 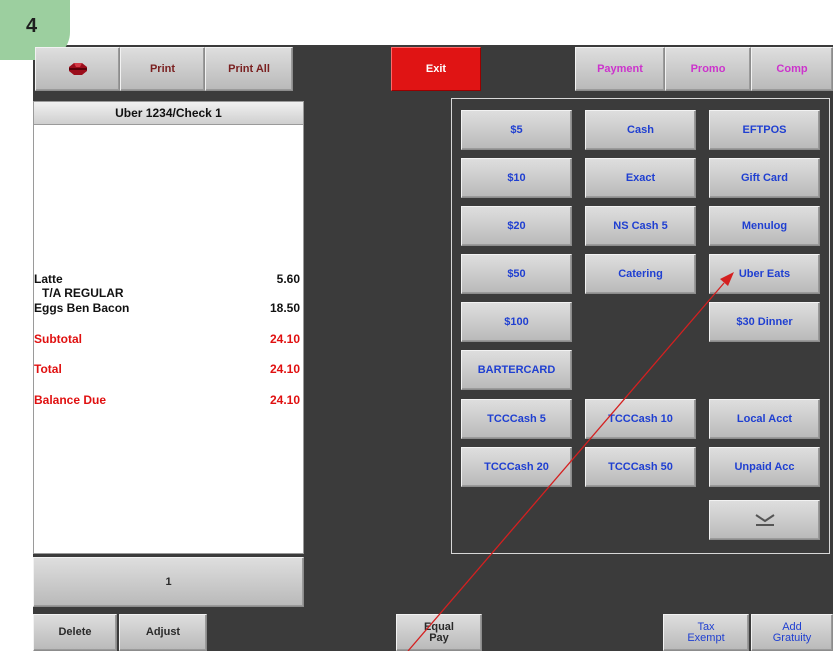 I want to click on balance-due-label: Balance Due, so click(x=70, y=400).